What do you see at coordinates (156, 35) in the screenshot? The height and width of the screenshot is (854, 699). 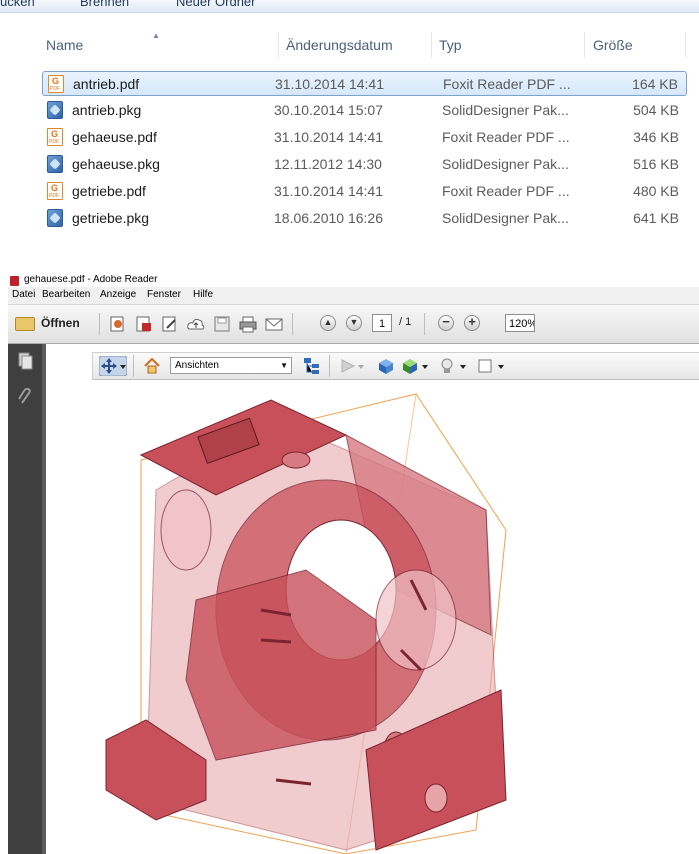 I see `sort-ascending-icon: ▲` at bounding box center [156, 35].